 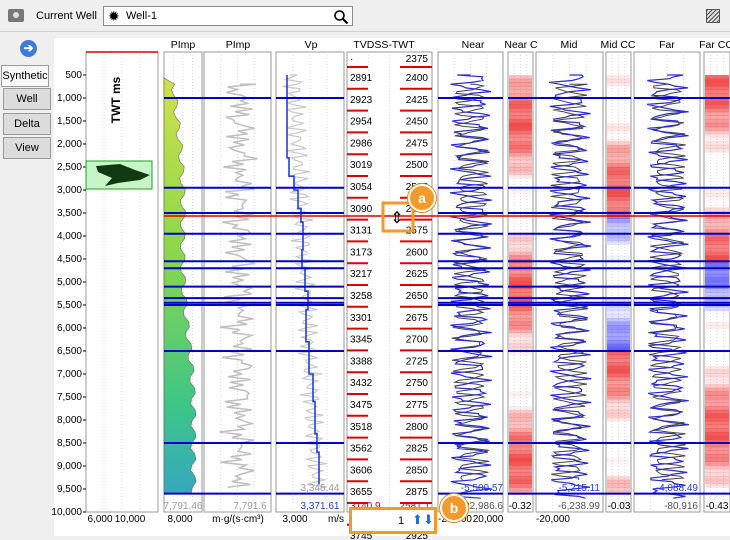 I want to click on resize-cursor-icon: ⇕, so click(x=396, y=218).